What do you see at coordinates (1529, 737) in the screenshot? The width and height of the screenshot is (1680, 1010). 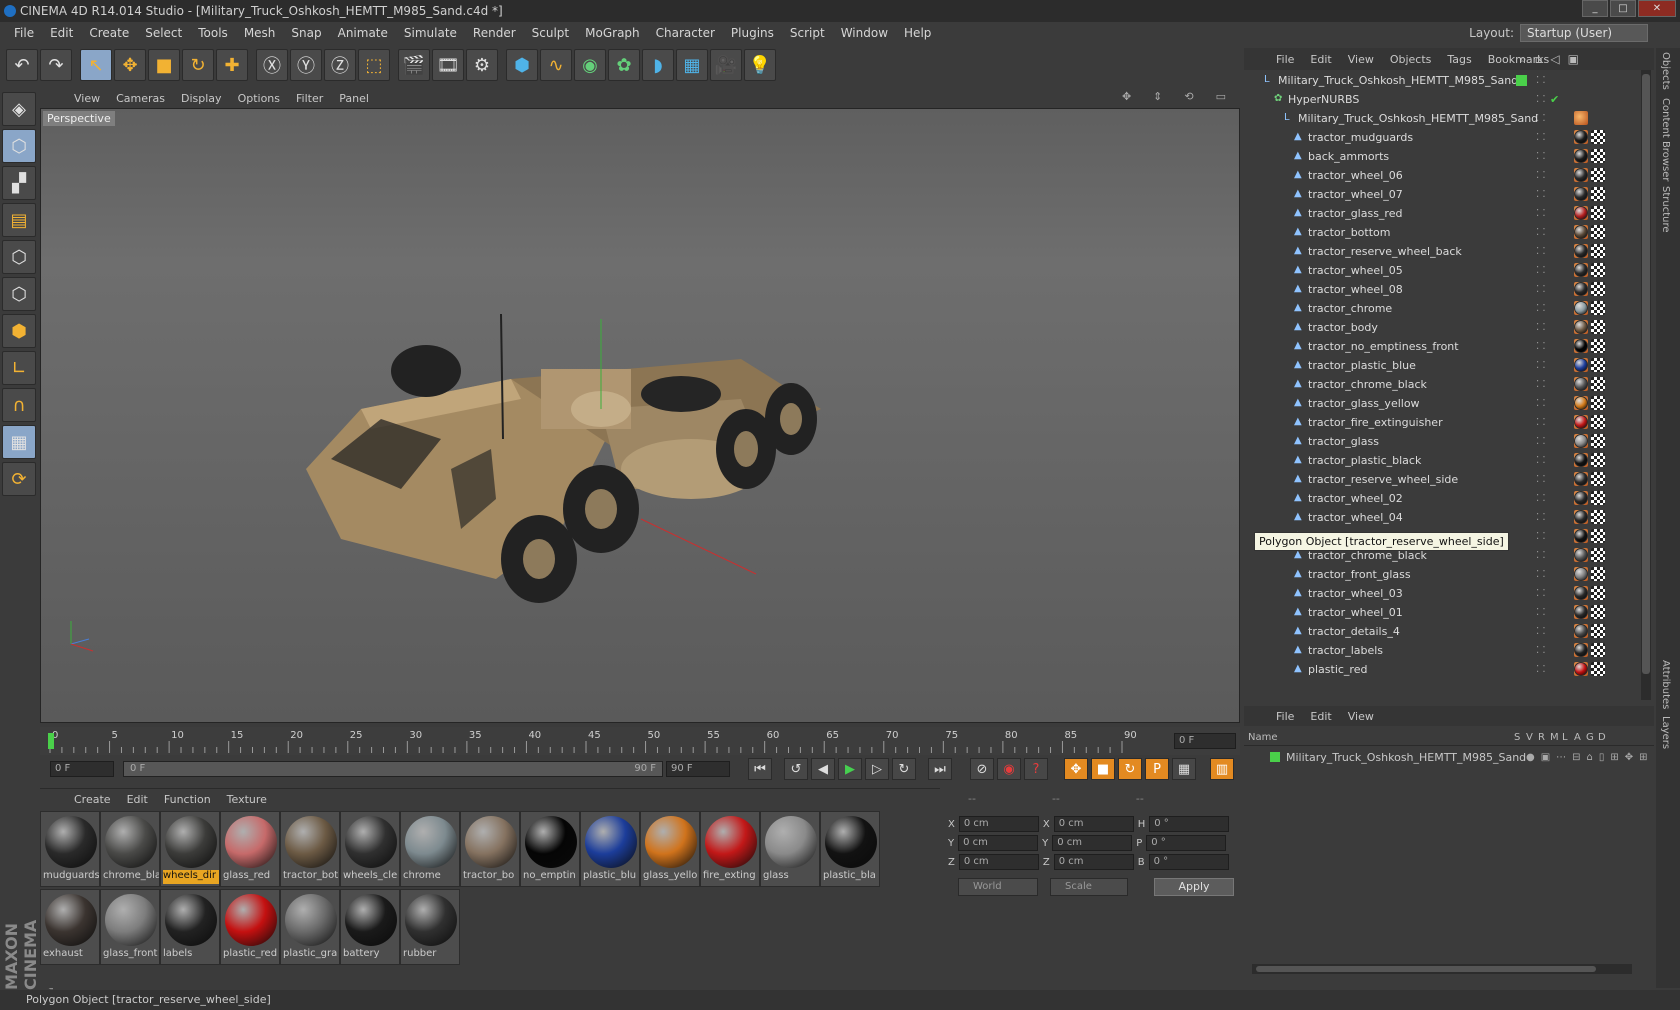 I see `layer-column-v: V` at bounding box center [1529, 737].